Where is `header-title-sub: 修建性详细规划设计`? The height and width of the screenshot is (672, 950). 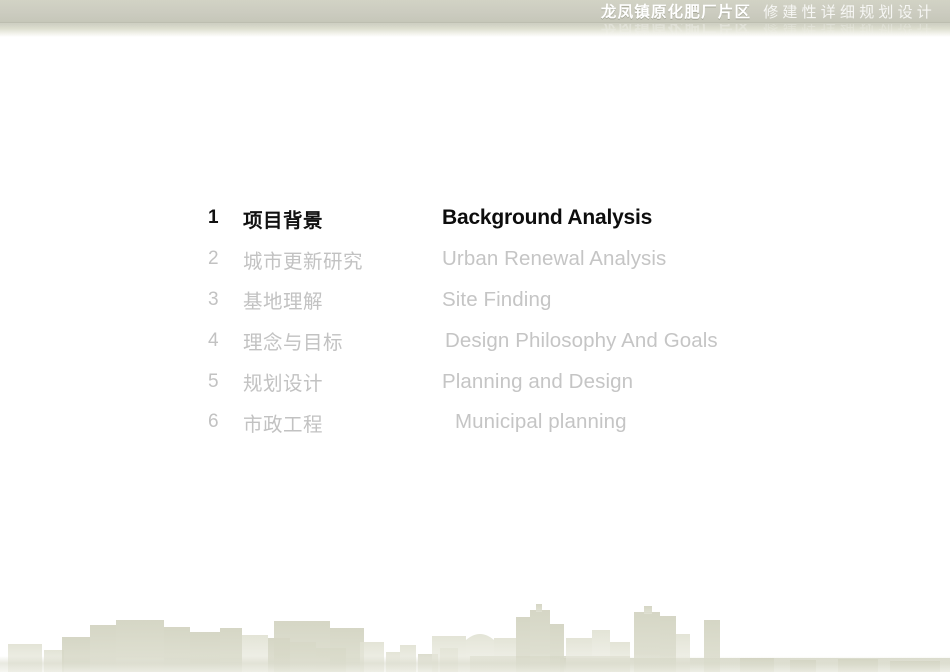
header-title-sub: 修建性详细规划设计 is located at coordinates (849, 12).